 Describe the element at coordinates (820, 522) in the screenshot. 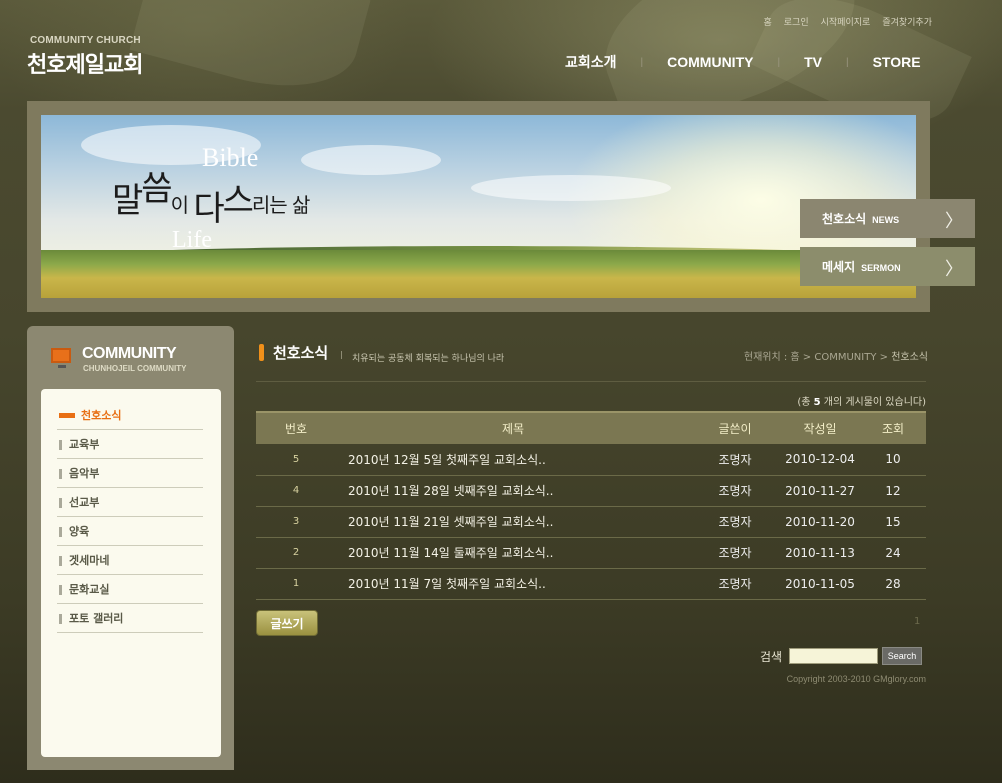

I see `post-date: 2010-11-20` at that location.